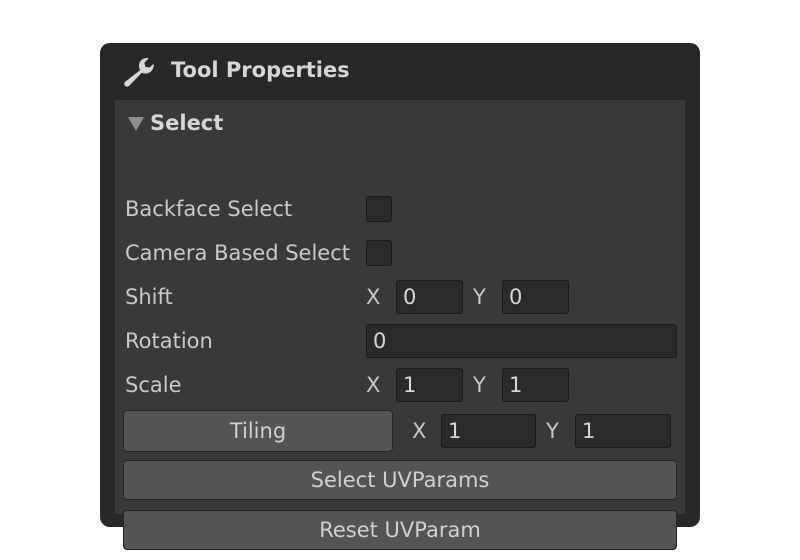  Describe the element at coordinates (149, 297) in the screenshot. I see `shift-label: Shift` at that location.